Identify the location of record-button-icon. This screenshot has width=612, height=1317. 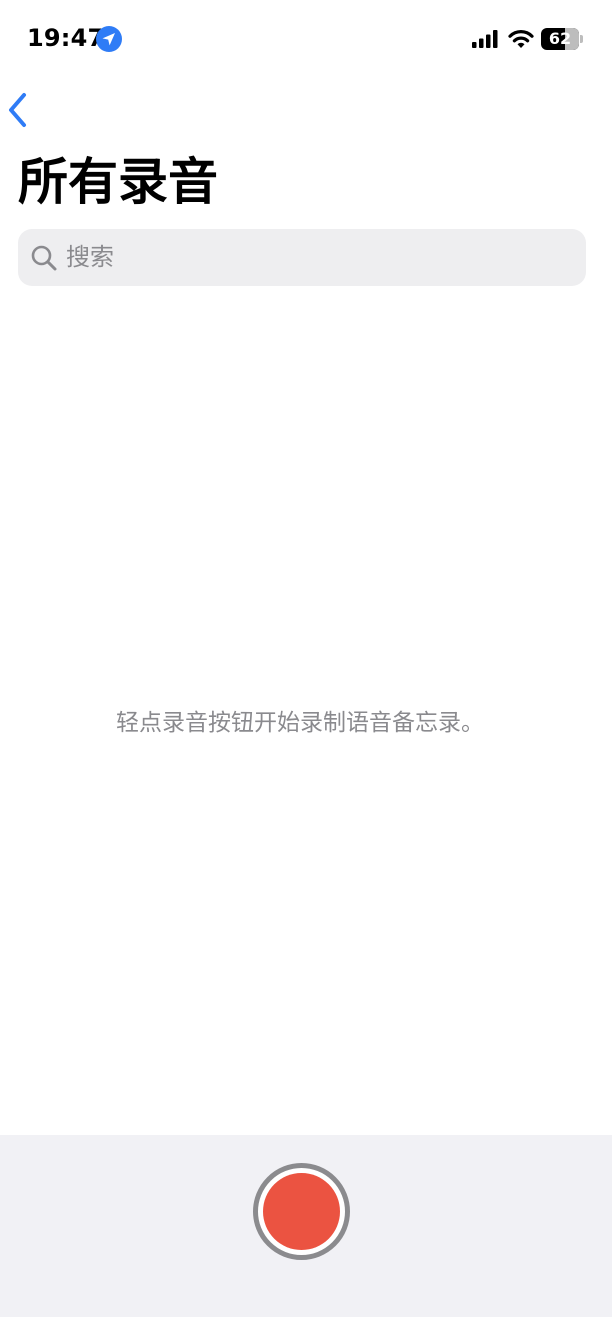
(301, 1211).